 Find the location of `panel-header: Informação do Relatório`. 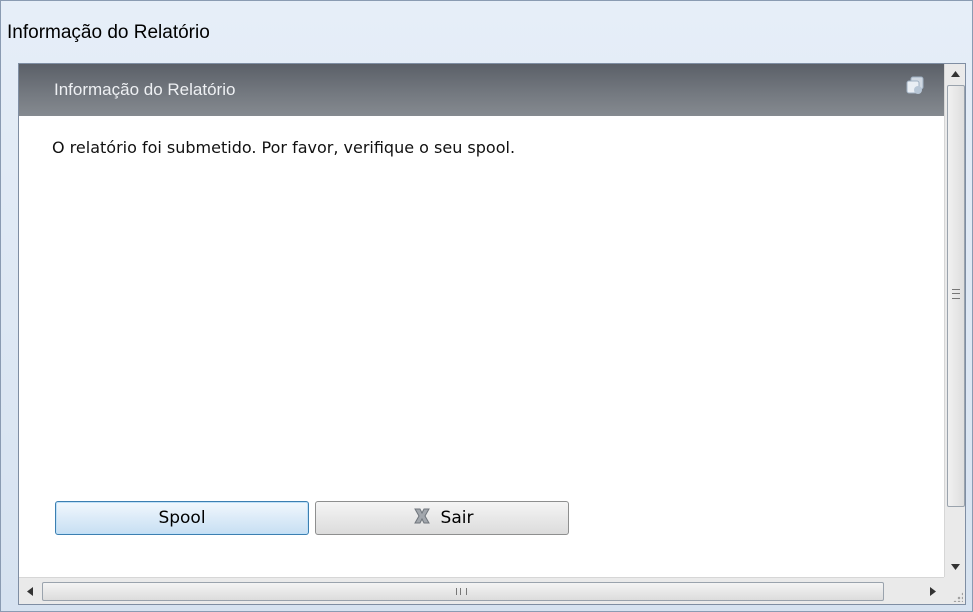

panel-header: Informação do Relatório is located at coordinates (481, 90).